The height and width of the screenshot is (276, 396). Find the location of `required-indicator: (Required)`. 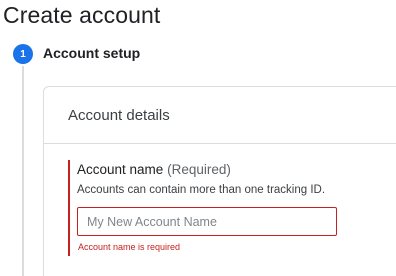

required-indicator: (Required) is located at coordinates (199, 169).